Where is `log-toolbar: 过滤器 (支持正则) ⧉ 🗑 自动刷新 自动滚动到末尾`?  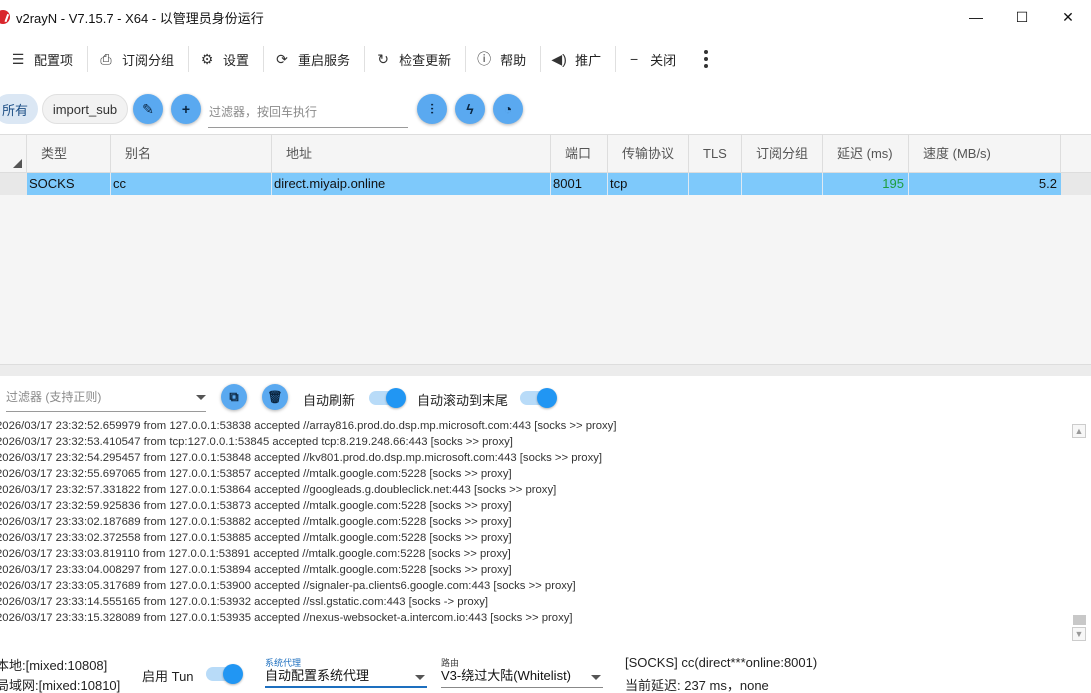
log-toolbar: 过滤器 (支持正则) ⧉ 🗑 自动刷新 自动滚动到末尾 is located at coordinates (545, 398).